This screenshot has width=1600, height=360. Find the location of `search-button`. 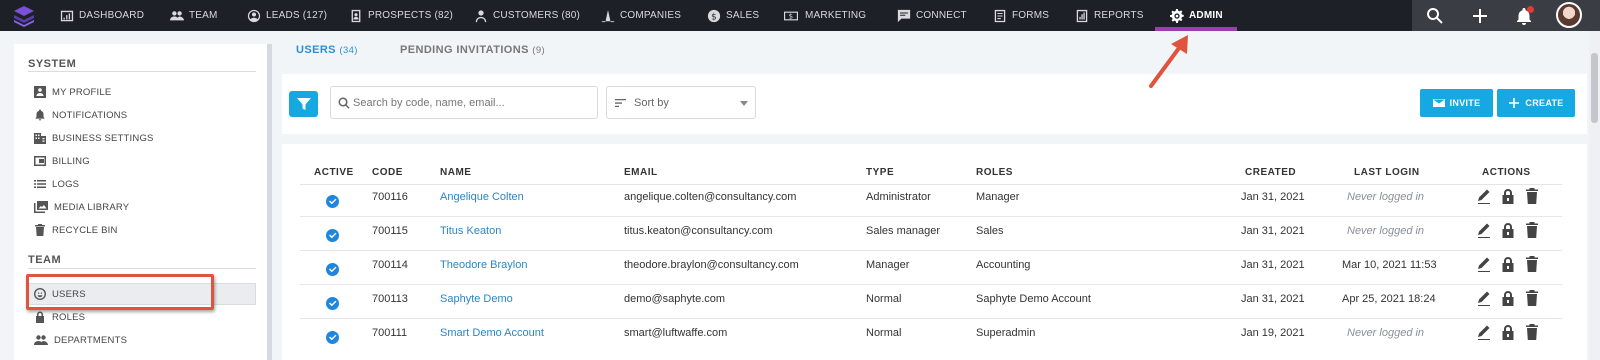

search-button is located at coordinates (1435, 16).